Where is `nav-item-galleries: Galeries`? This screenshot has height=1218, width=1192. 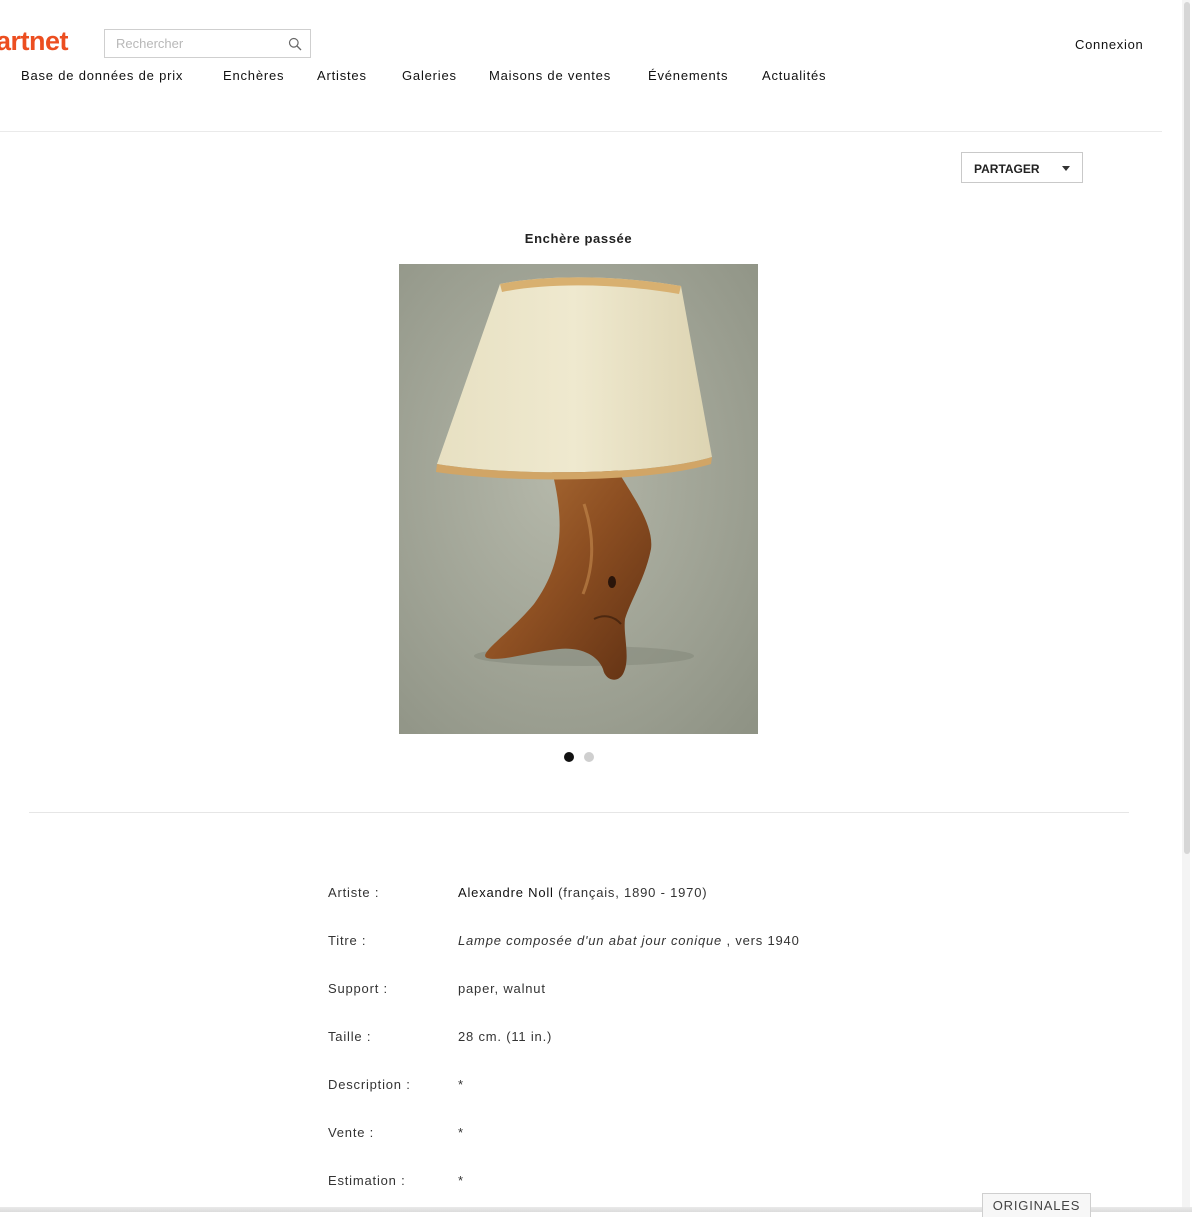
nav-item-galleries: Galeries is located at coordinates (429, 75).